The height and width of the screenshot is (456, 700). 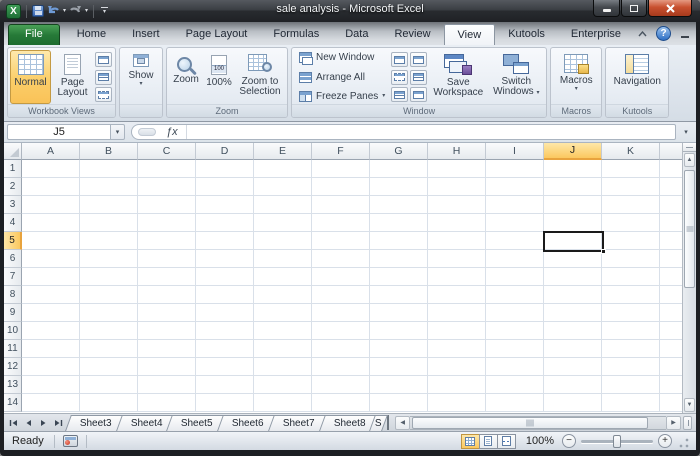 I want to click on column-header-j: J, so click(x=573, y=151).